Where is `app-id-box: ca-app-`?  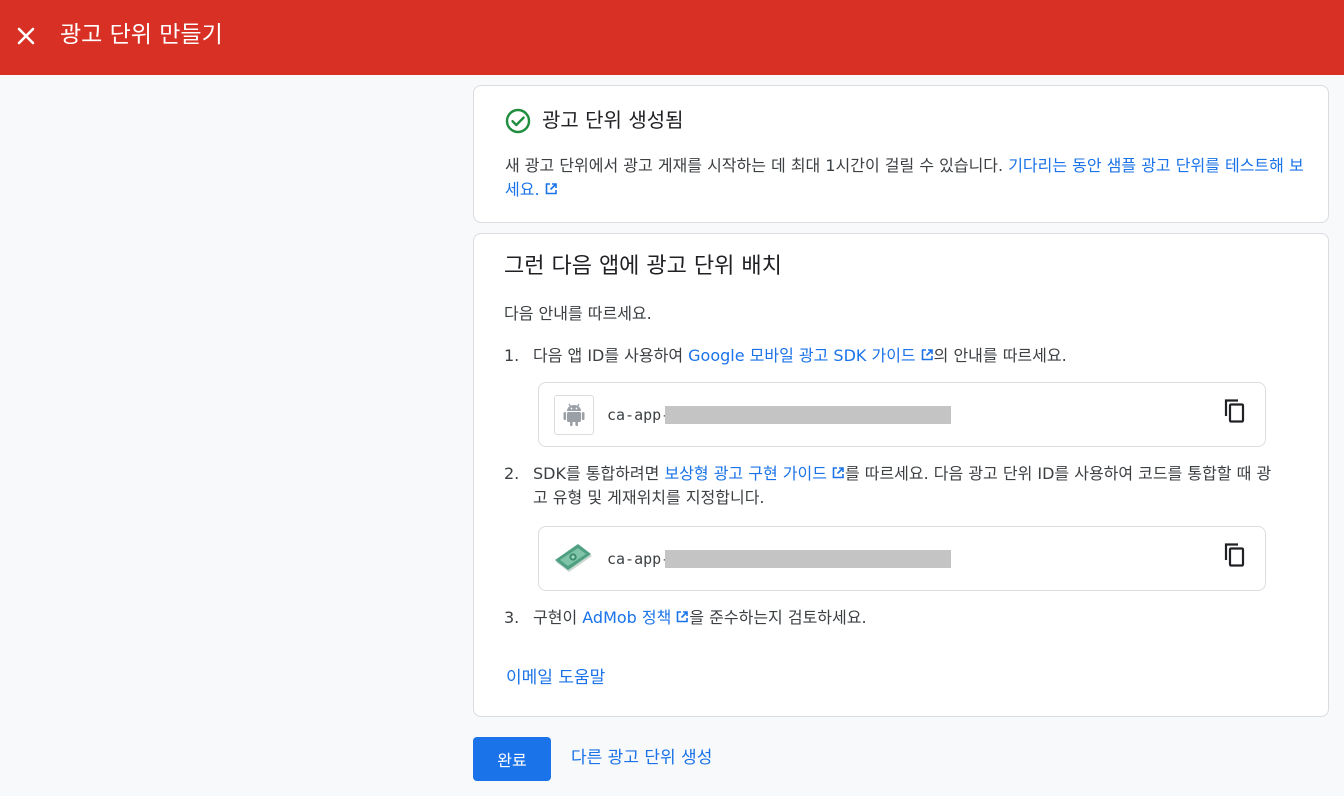 app-id-box: ca-app- is located at coordinates (902, 414).